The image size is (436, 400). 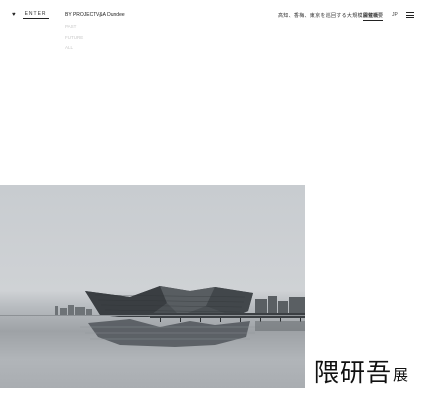 What do you see at coordinates (373, 16) in the screenshot?
I see `overview-link: 開催概要` at bounding box center [373, 16].